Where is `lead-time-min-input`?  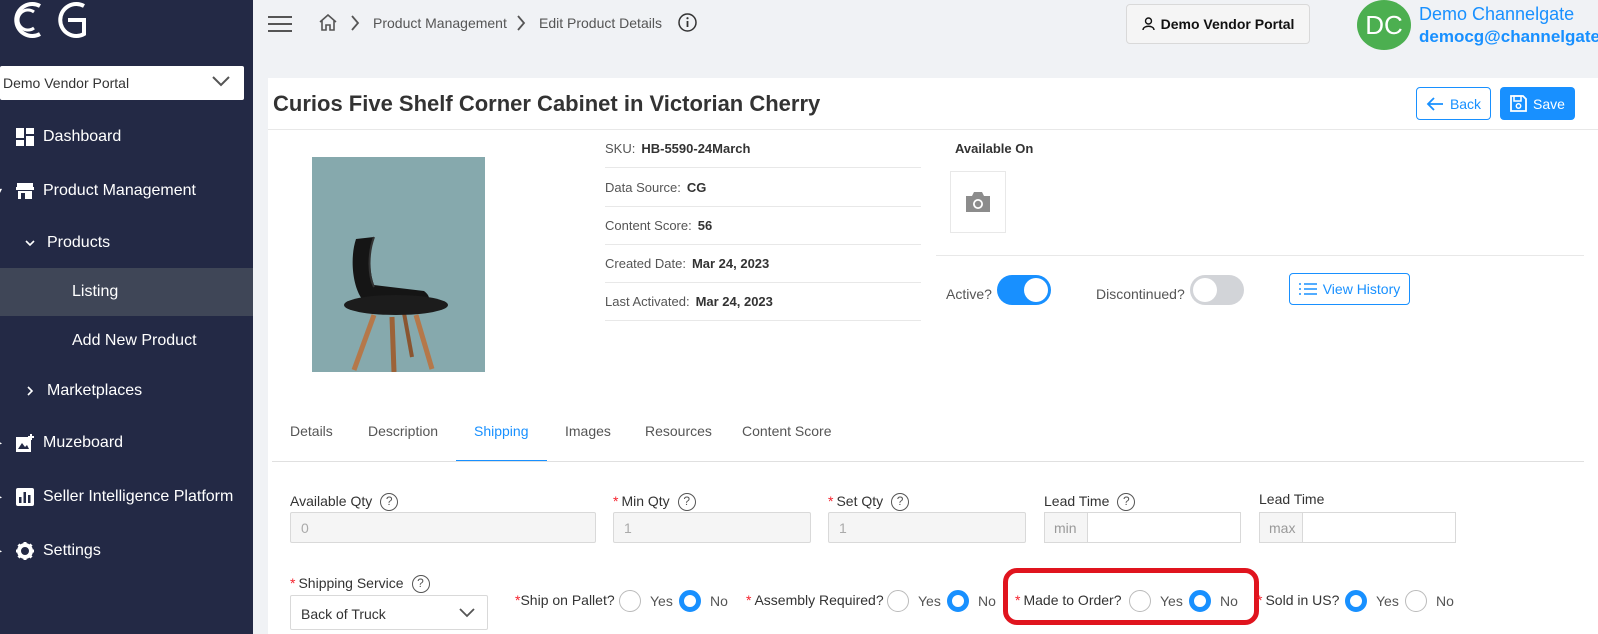
lead-time-min-input is located at coordinates (1164, 527).